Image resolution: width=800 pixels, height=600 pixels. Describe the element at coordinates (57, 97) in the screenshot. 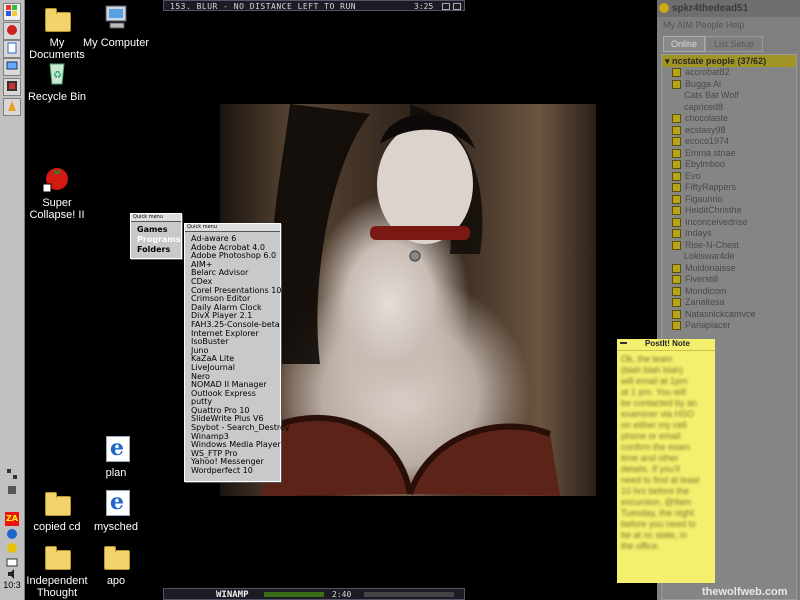

I see `desktop-icon-label: Recycle Bin` at that location.